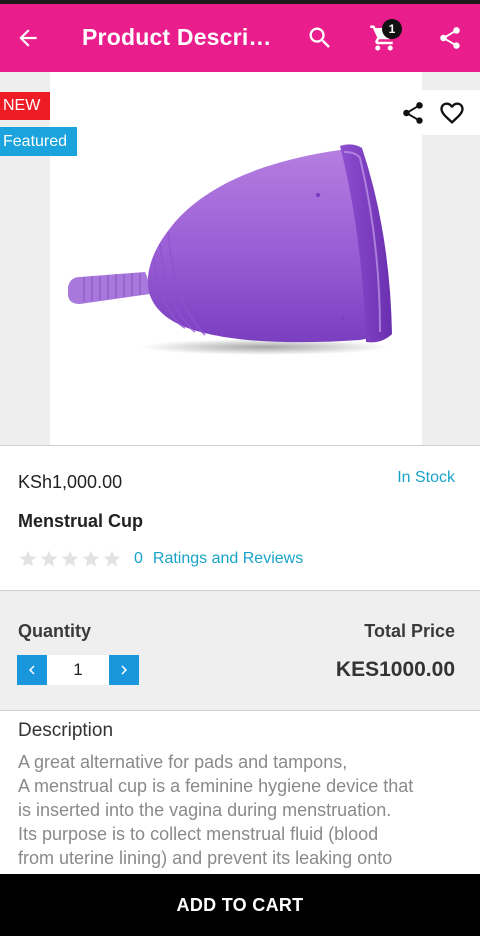  I want to click on quantity-stepper: 1, so click(78, 670).